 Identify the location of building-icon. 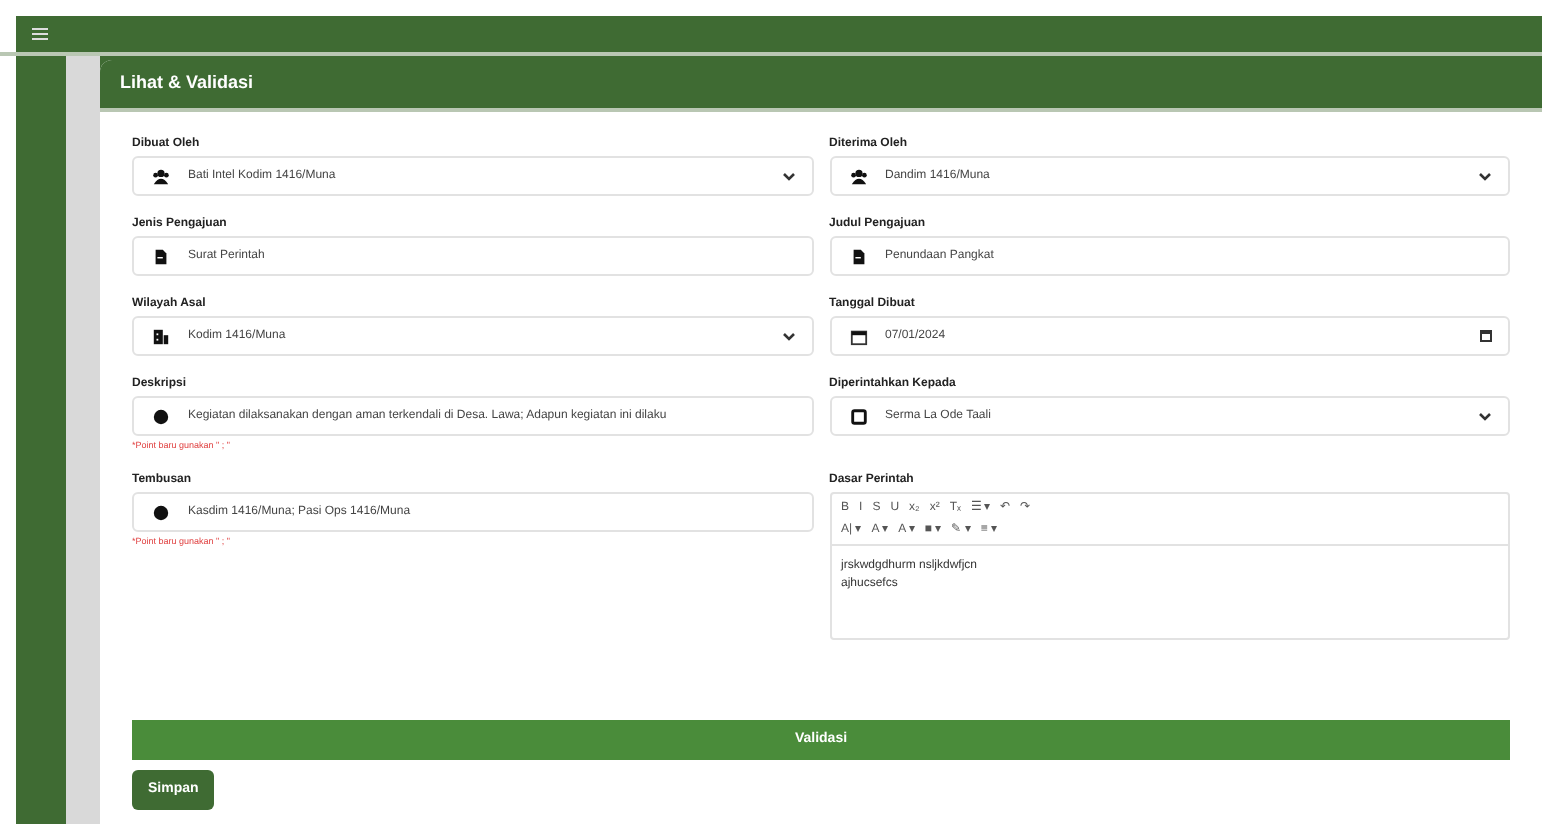
(161, 336).